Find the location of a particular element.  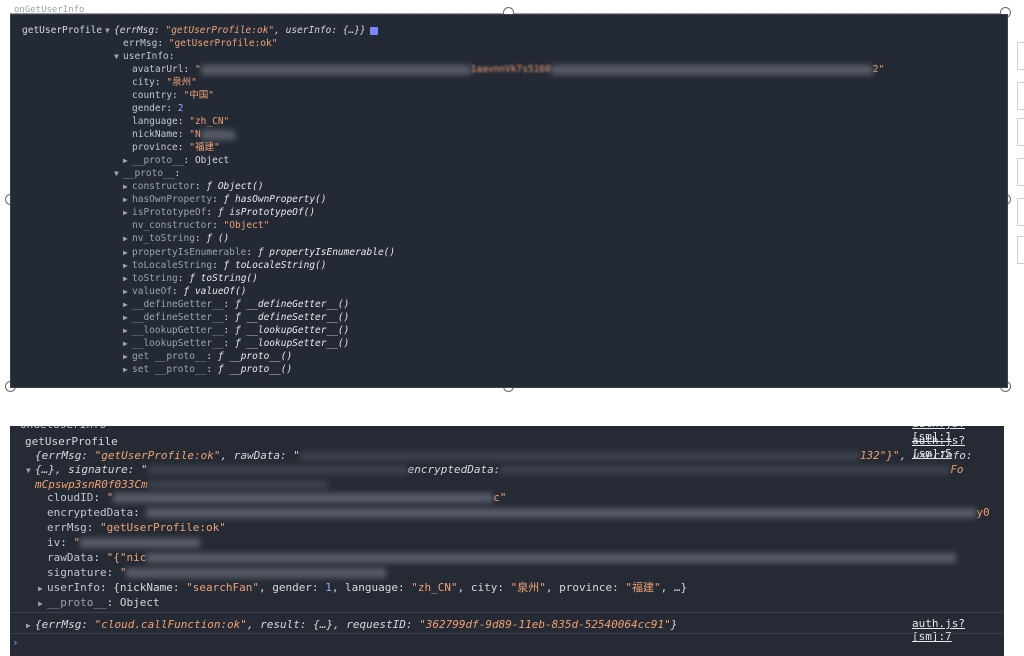

proto-member: nv_constructor: "Object" is located at coordinates (201, 226).